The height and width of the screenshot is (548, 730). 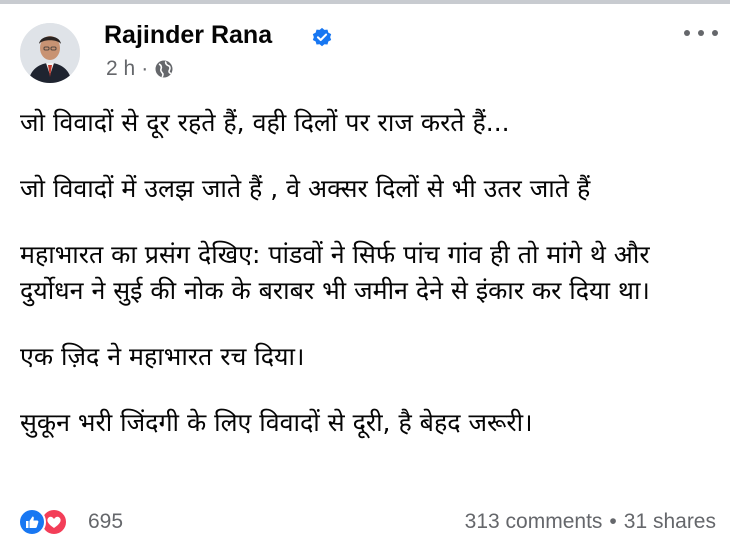 What do you see at coordinates (534, 522) in the screenshot?
I see `comments-count-link: 313 comments` at bounding box center [534, 522].